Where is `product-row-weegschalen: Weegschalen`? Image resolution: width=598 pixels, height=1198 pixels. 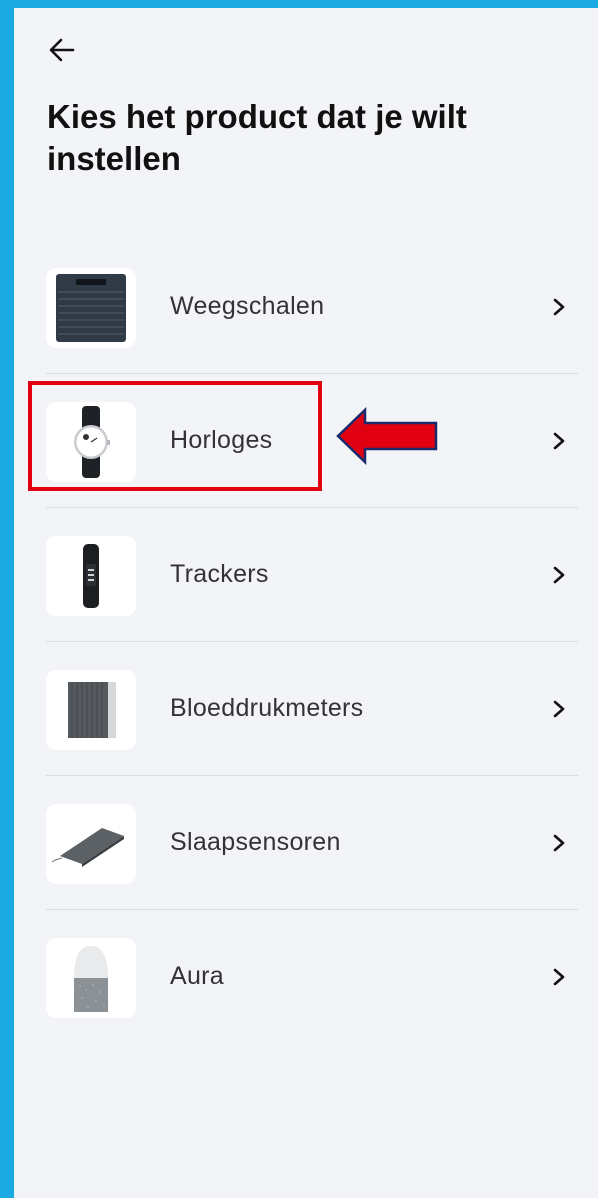 product-row-weegschalen: Weegschalen is located at coordinates (306, 307).